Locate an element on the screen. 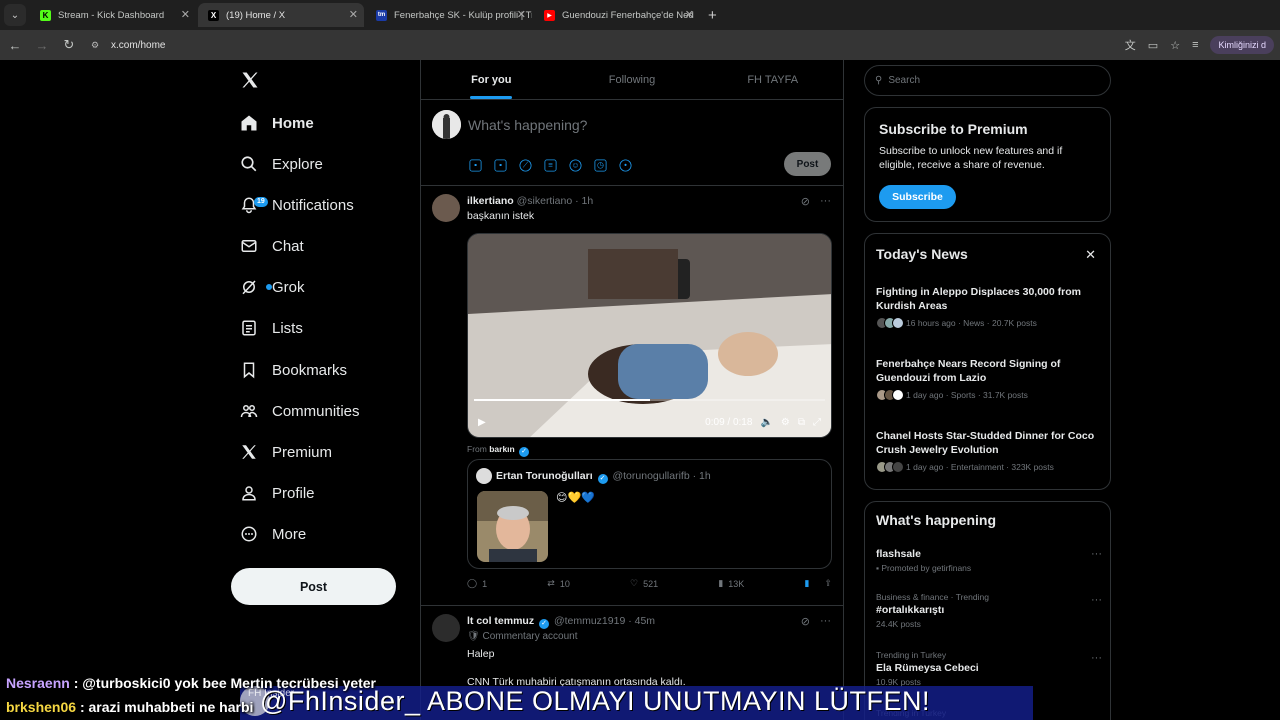 This screenshot has width=1280, height=720. nav-lists: Lists is located at coordinates (271, 328).